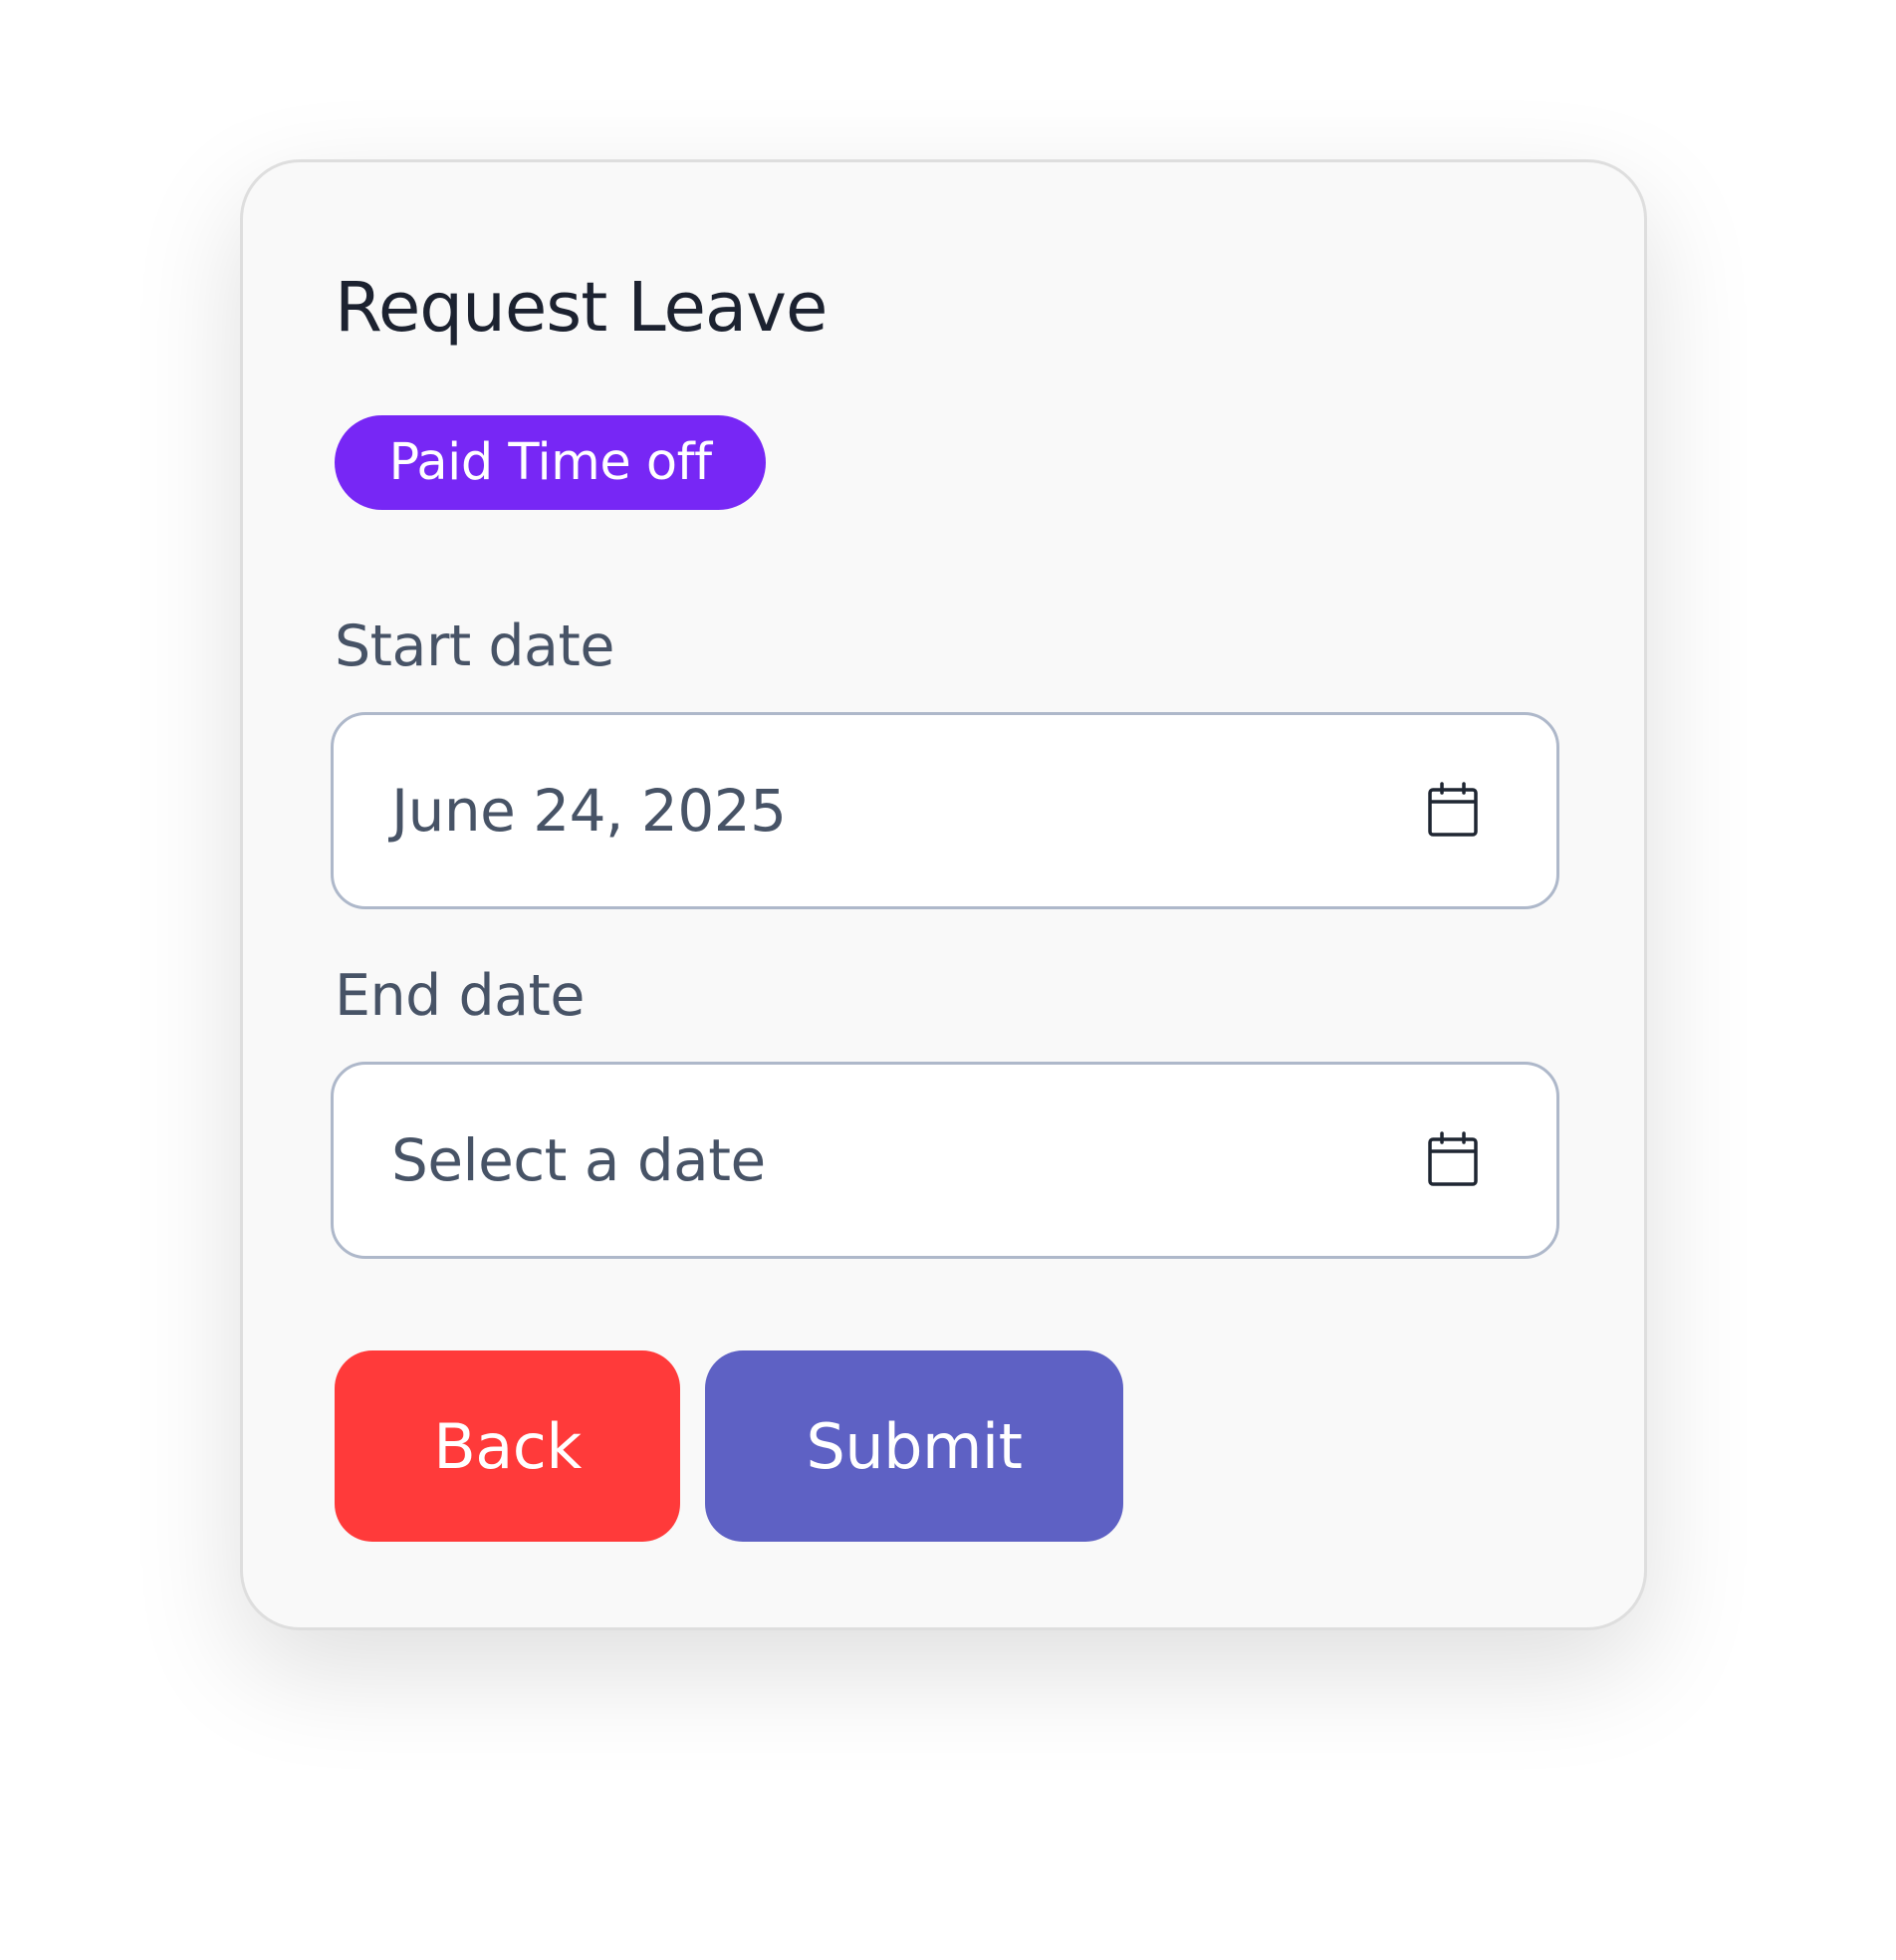  Describe the element at coordinates (507, 1446) in the screenshot. I see `back-button: Back` at that location.